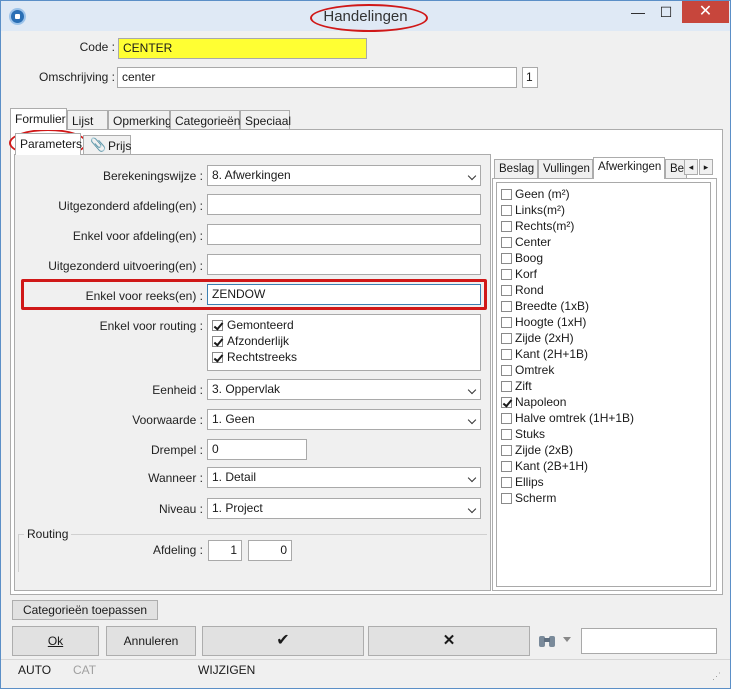 Image resolution: width=731 pixels, height=689 pixels. What do you see at coordinates (151, 326) in the screenshot?
I see `routing-label: Enkel voor routing :` at bounding box center [151, 326].